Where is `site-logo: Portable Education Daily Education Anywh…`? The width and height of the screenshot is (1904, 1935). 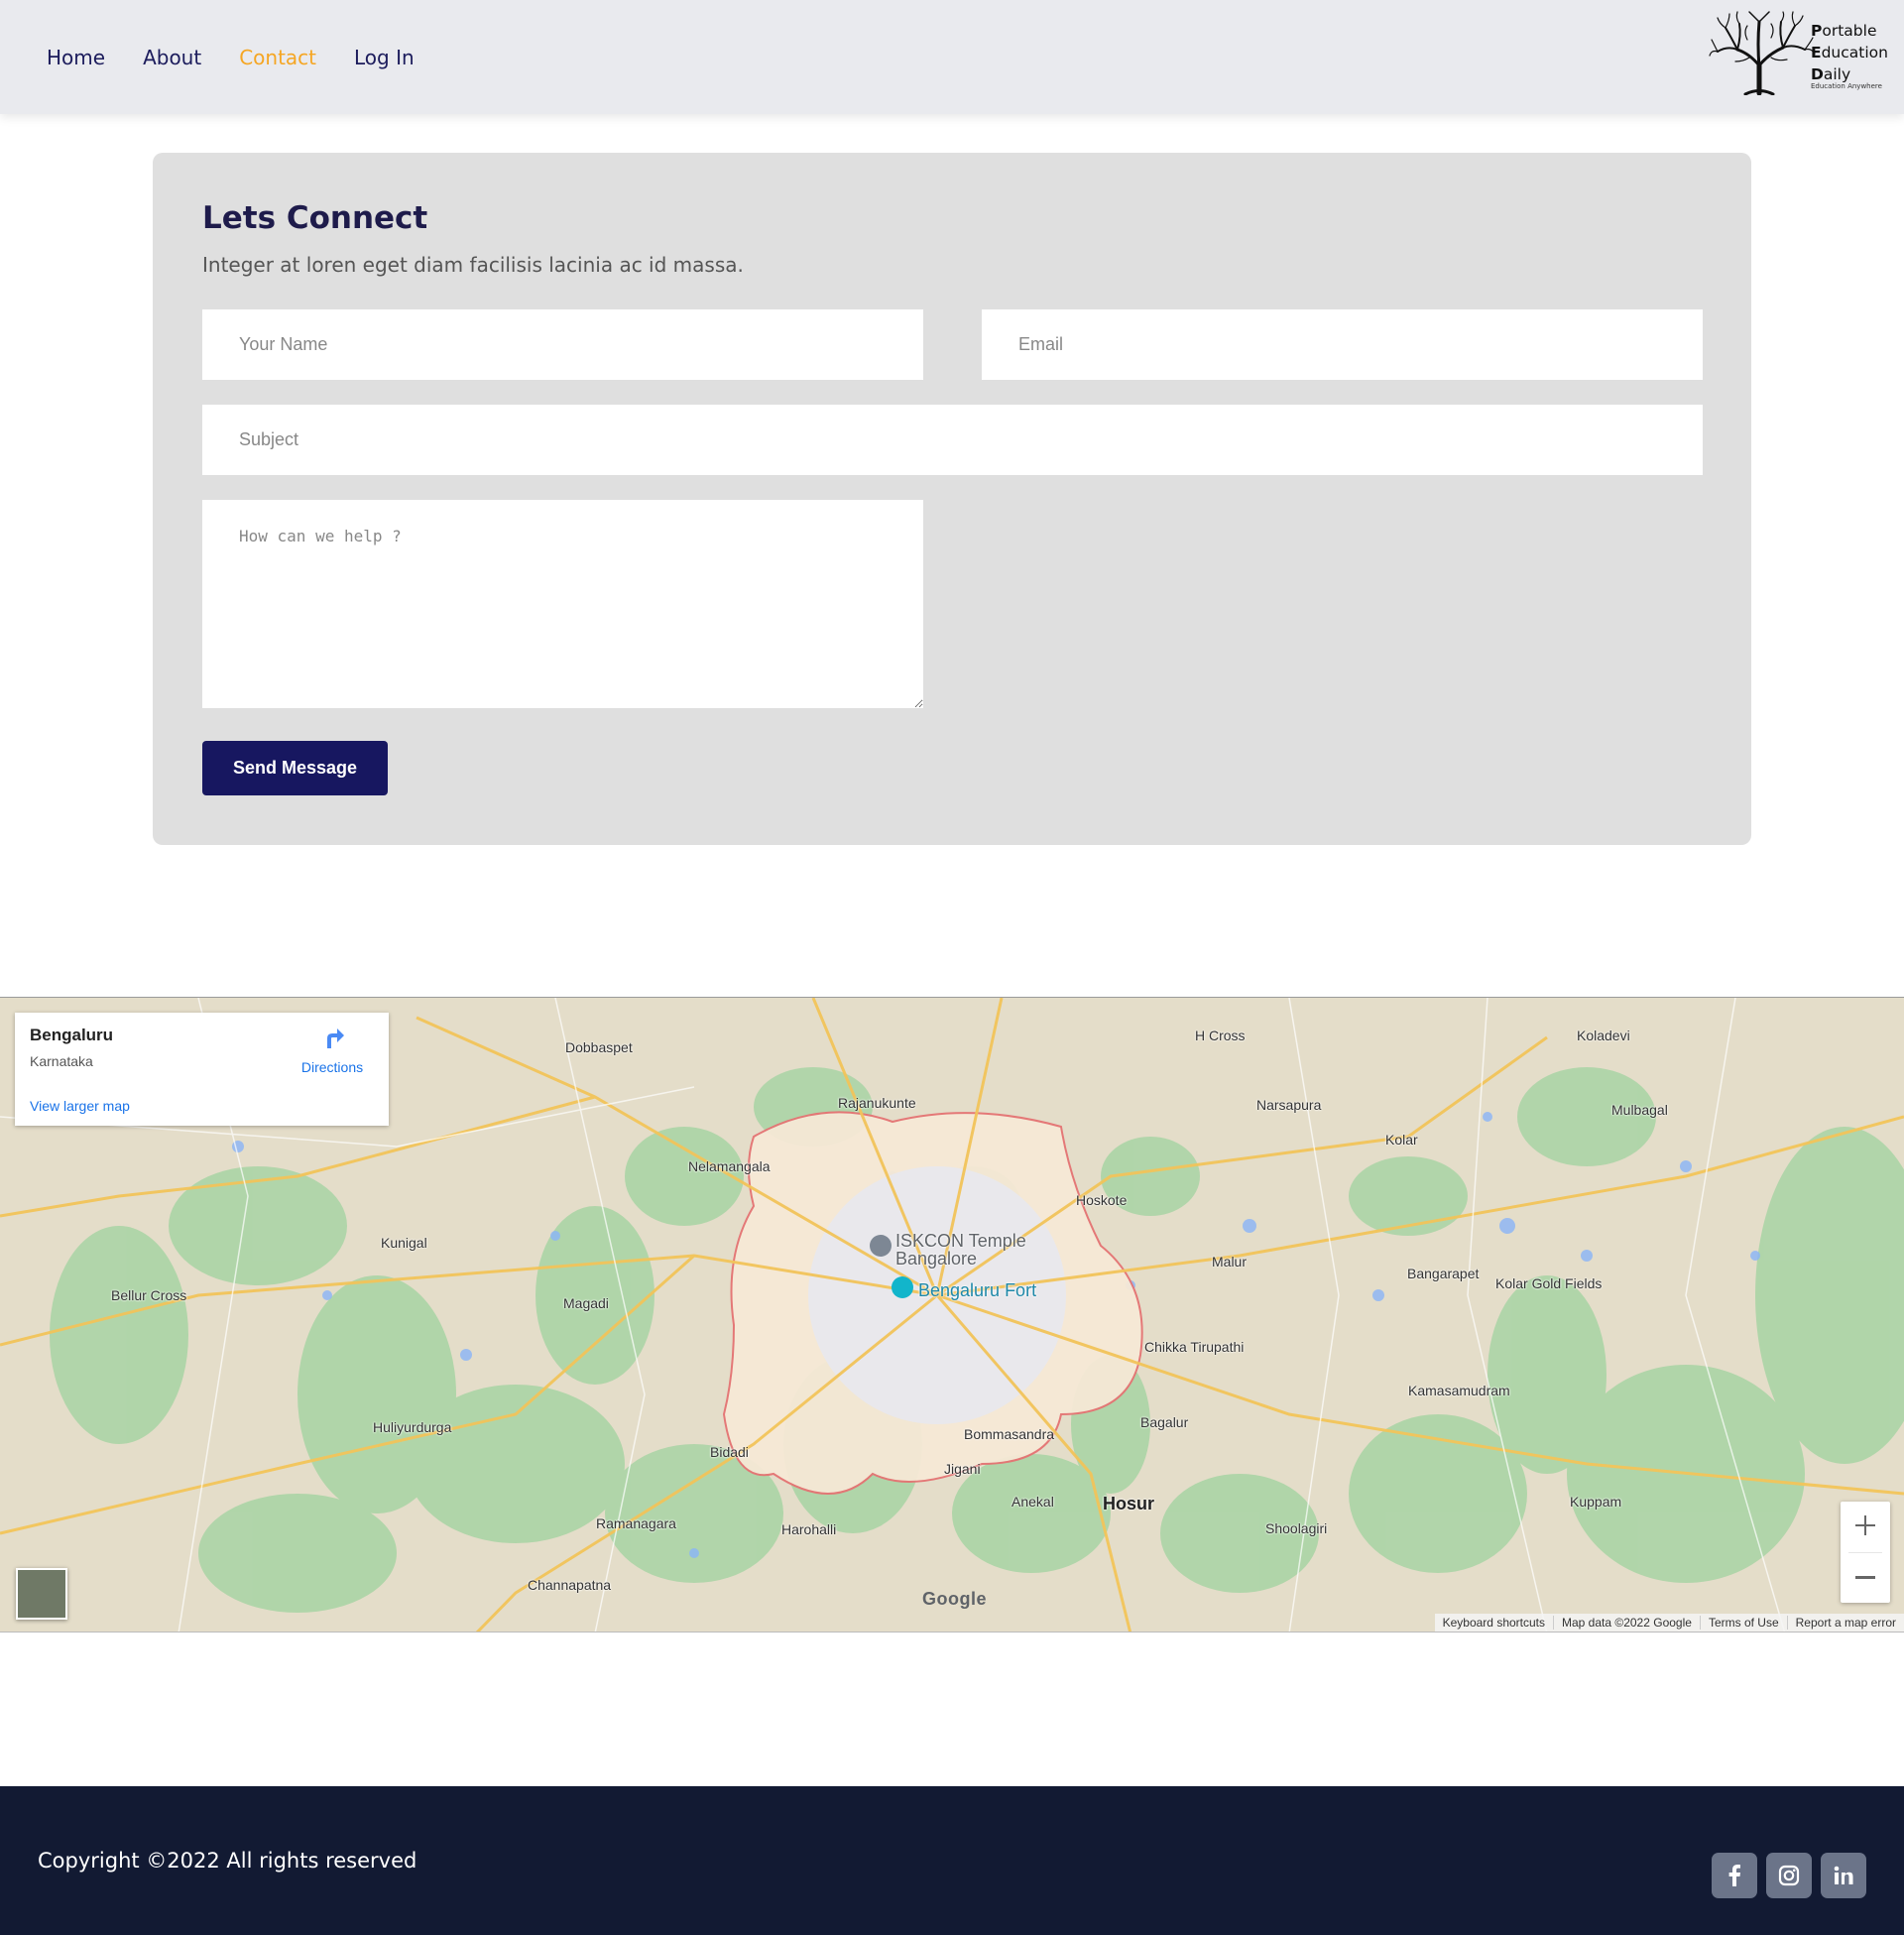
site-logo: Portable Education Daily Education Anywh… is located at coordinates (1802, 52).